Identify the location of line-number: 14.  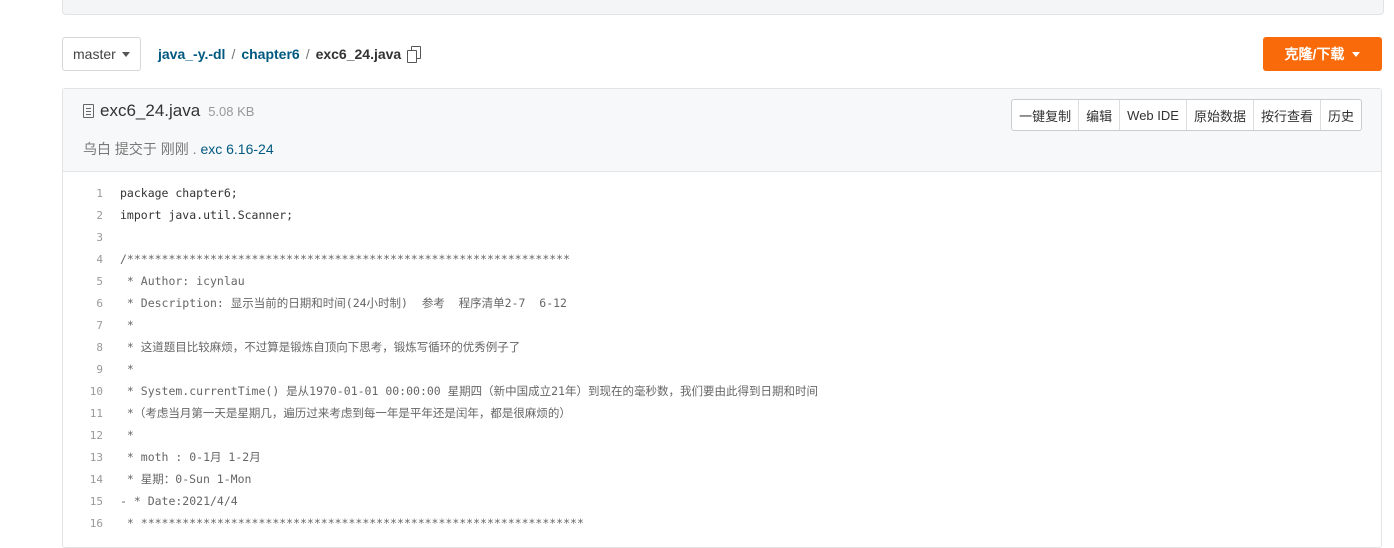
(91, 479).